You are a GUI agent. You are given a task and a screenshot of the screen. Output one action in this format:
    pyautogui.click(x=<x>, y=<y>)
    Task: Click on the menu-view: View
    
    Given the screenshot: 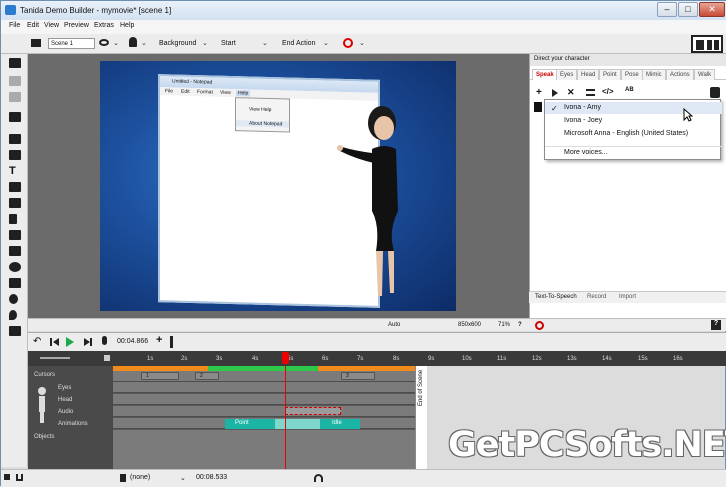 What is the action you would take?
    pyautogui.click(x=51, y=25)
    